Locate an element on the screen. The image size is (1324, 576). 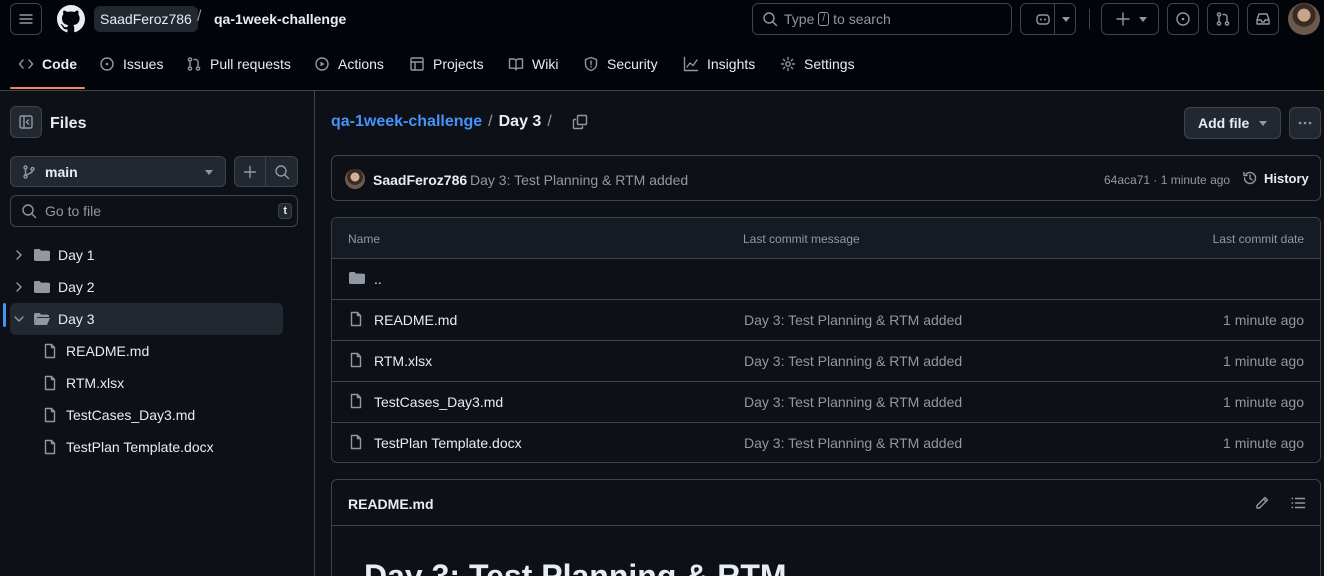
pull-requests-button is located at coordinates (1223, 19).